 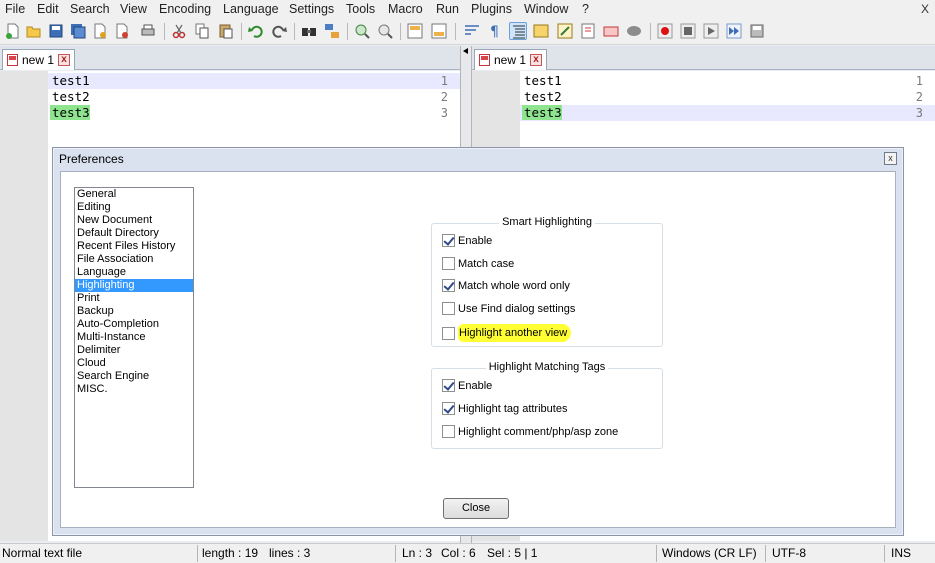 I want to click on category-item-multi-instance: Multi-Instance, so click(x=134, y=337).